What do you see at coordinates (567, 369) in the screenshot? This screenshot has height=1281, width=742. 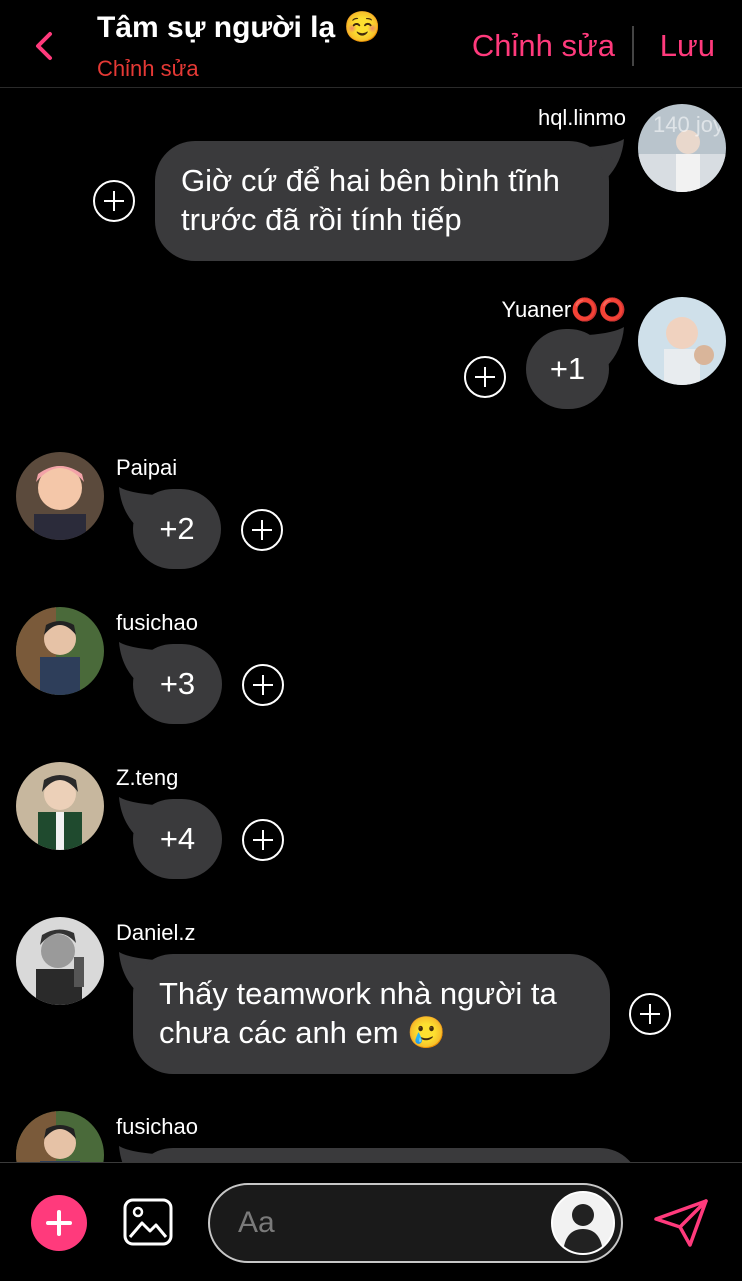 I see `message-bubble: +1` at bounding box center [567, 369].